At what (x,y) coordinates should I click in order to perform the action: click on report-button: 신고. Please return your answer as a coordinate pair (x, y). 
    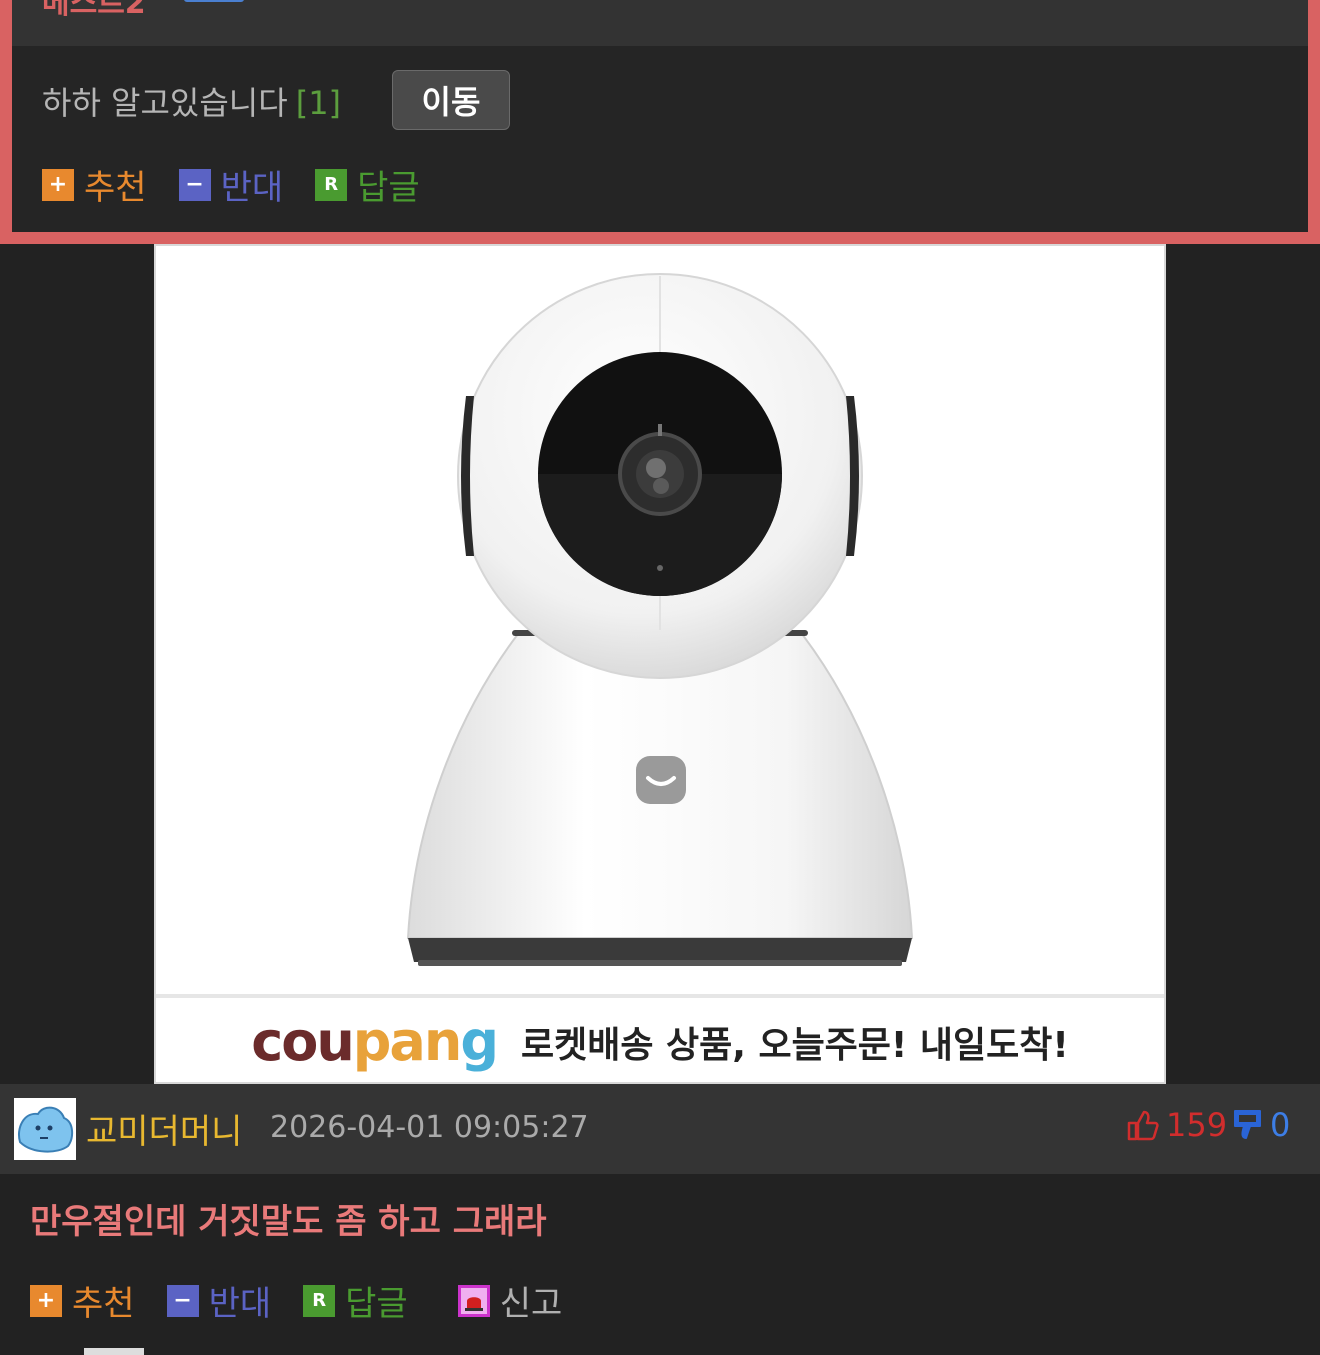
    Looking at the image, I should click on (510, 1300).